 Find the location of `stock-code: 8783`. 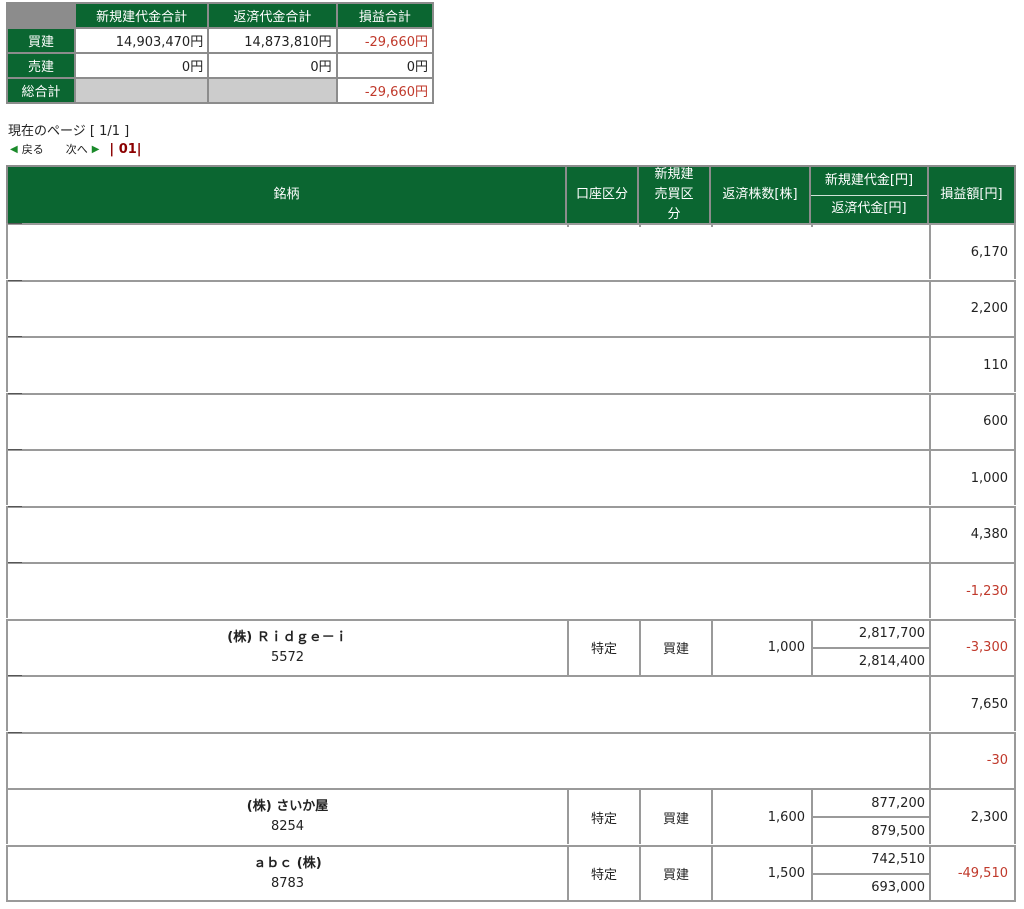

stock-code: 8783 is located at coordinates (287, 883).